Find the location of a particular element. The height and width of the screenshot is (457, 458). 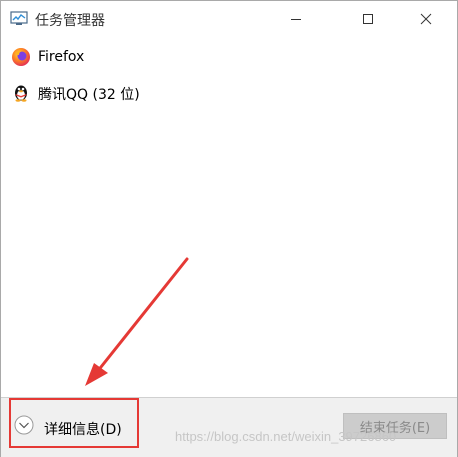

watermark: https://blog.csdn.net/weixin_39726860 is located at coordinates (286, 436).